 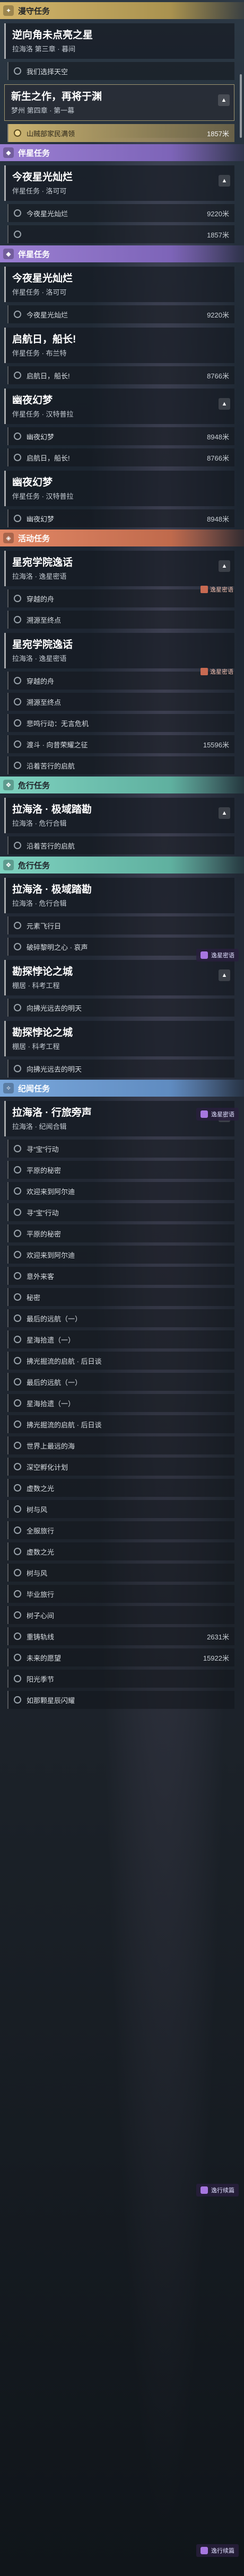 I want to click on step-label: 毕业旅行, so click(x=41, y=1594).